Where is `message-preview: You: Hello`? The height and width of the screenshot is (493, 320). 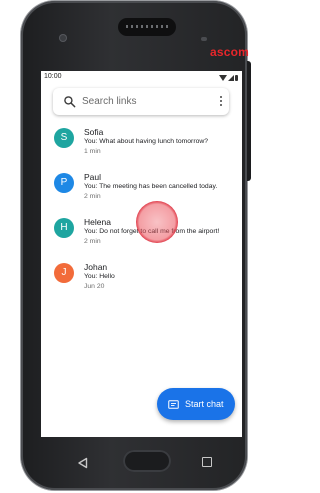 message-preview: You: Hello is located at coordinates (99, 276).